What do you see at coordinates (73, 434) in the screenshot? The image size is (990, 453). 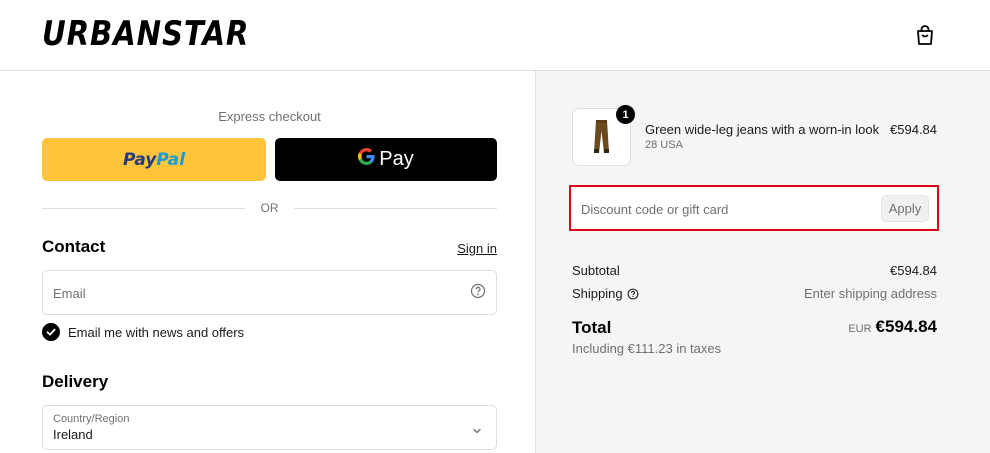 I see `country-value: Ireland` at bounding box center [73, 434].